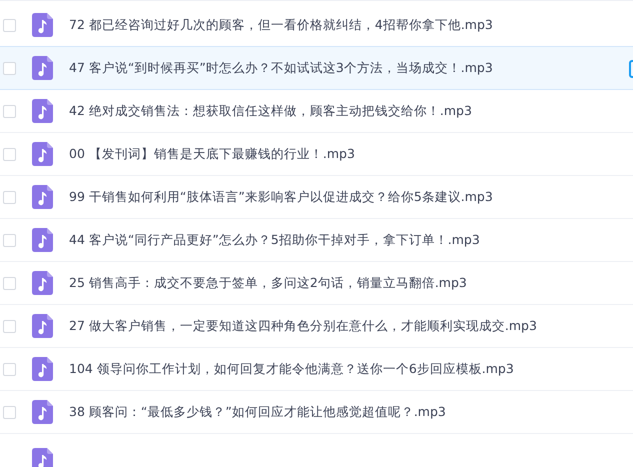  I want to click on file-name: 99 干销售如何利用“肢体语言”来影响客户以促进成交？给你5条建议.mp3, so click(281, 197).